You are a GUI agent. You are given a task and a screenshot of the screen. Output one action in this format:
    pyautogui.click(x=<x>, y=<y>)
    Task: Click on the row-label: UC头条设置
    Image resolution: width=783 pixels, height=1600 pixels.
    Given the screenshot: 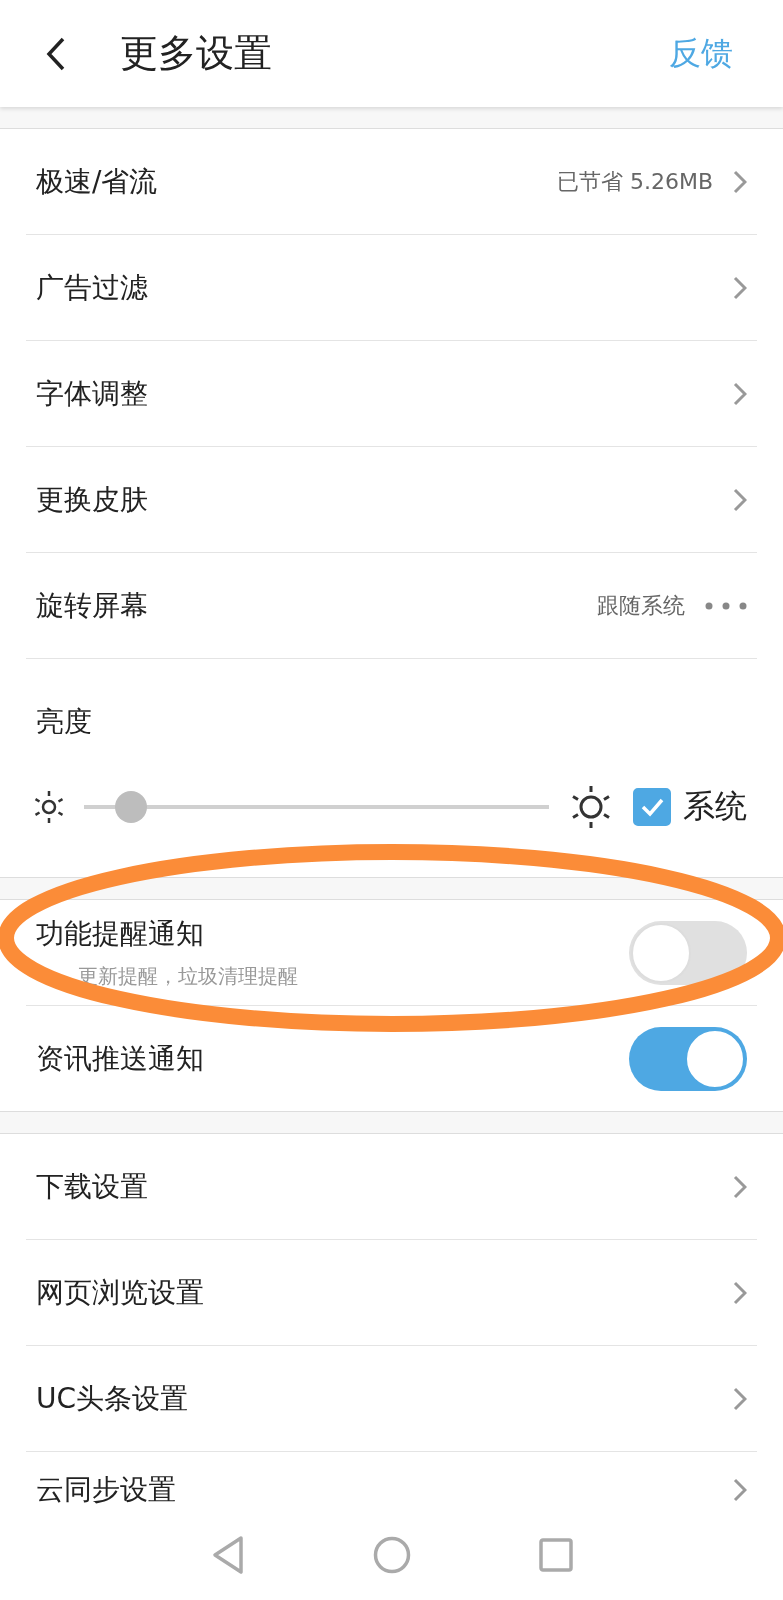 What is the action you would take?
    pyautogui.click(x=113, y=1398)
    